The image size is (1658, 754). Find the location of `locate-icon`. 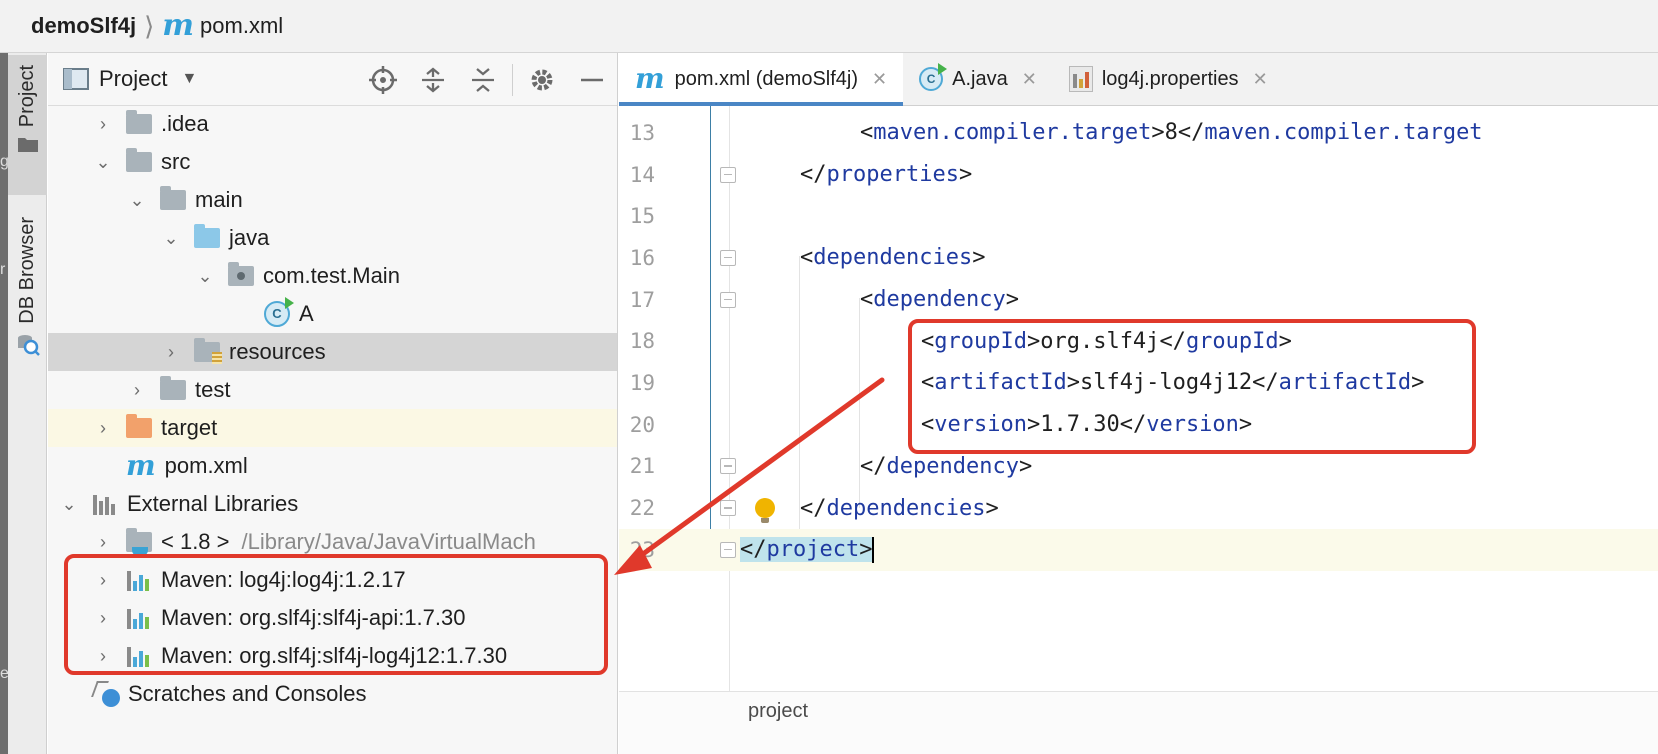

locate-icon is located at coordinates (383, 79).